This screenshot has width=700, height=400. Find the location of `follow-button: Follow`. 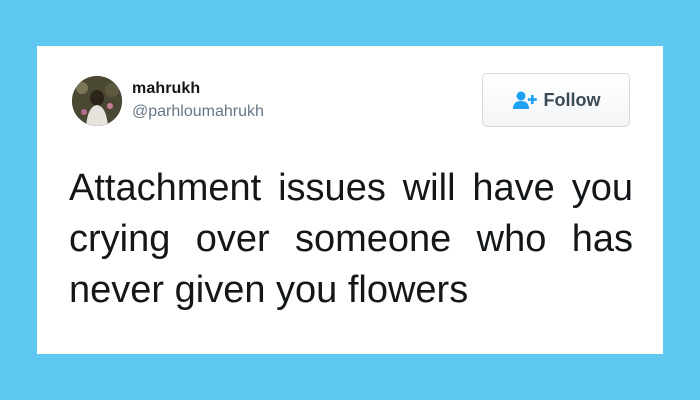

follow-button: Follow is located at coordinates (556, 100).